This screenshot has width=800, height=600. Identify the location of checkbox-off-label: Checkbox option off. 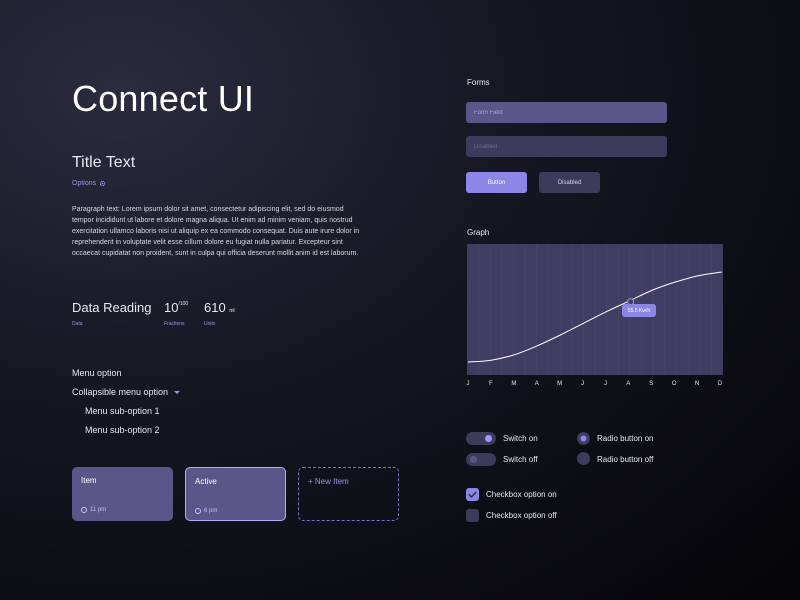
(521, 515).